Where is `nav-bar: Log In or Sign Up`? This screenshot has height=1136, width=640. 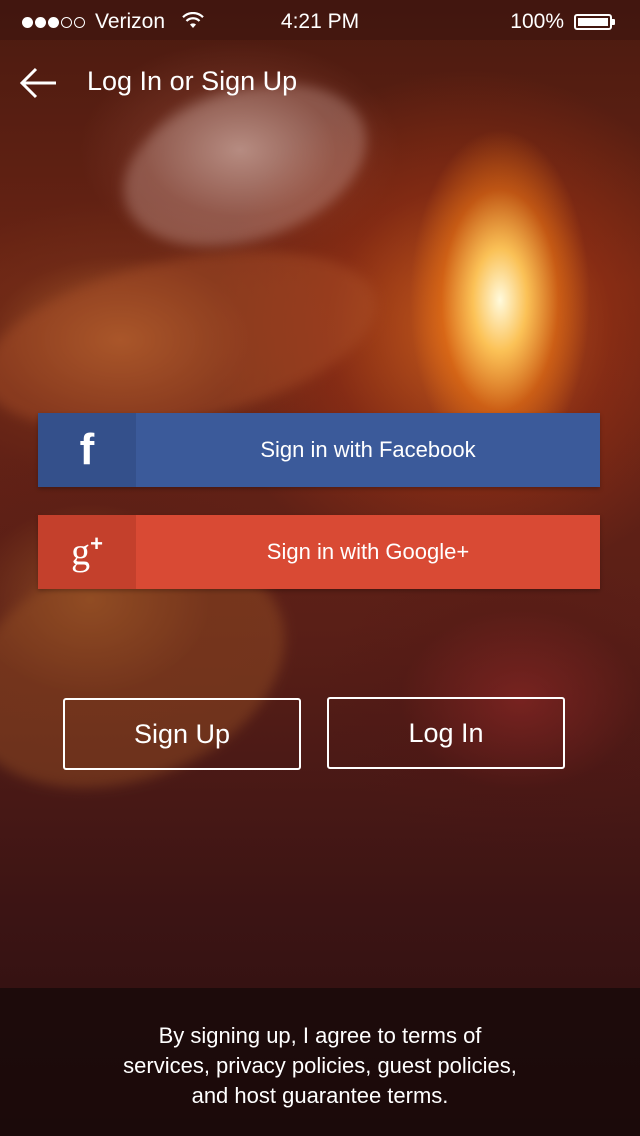 nav-bar: Log In or Sign Up is located at coordinates (320, 84).